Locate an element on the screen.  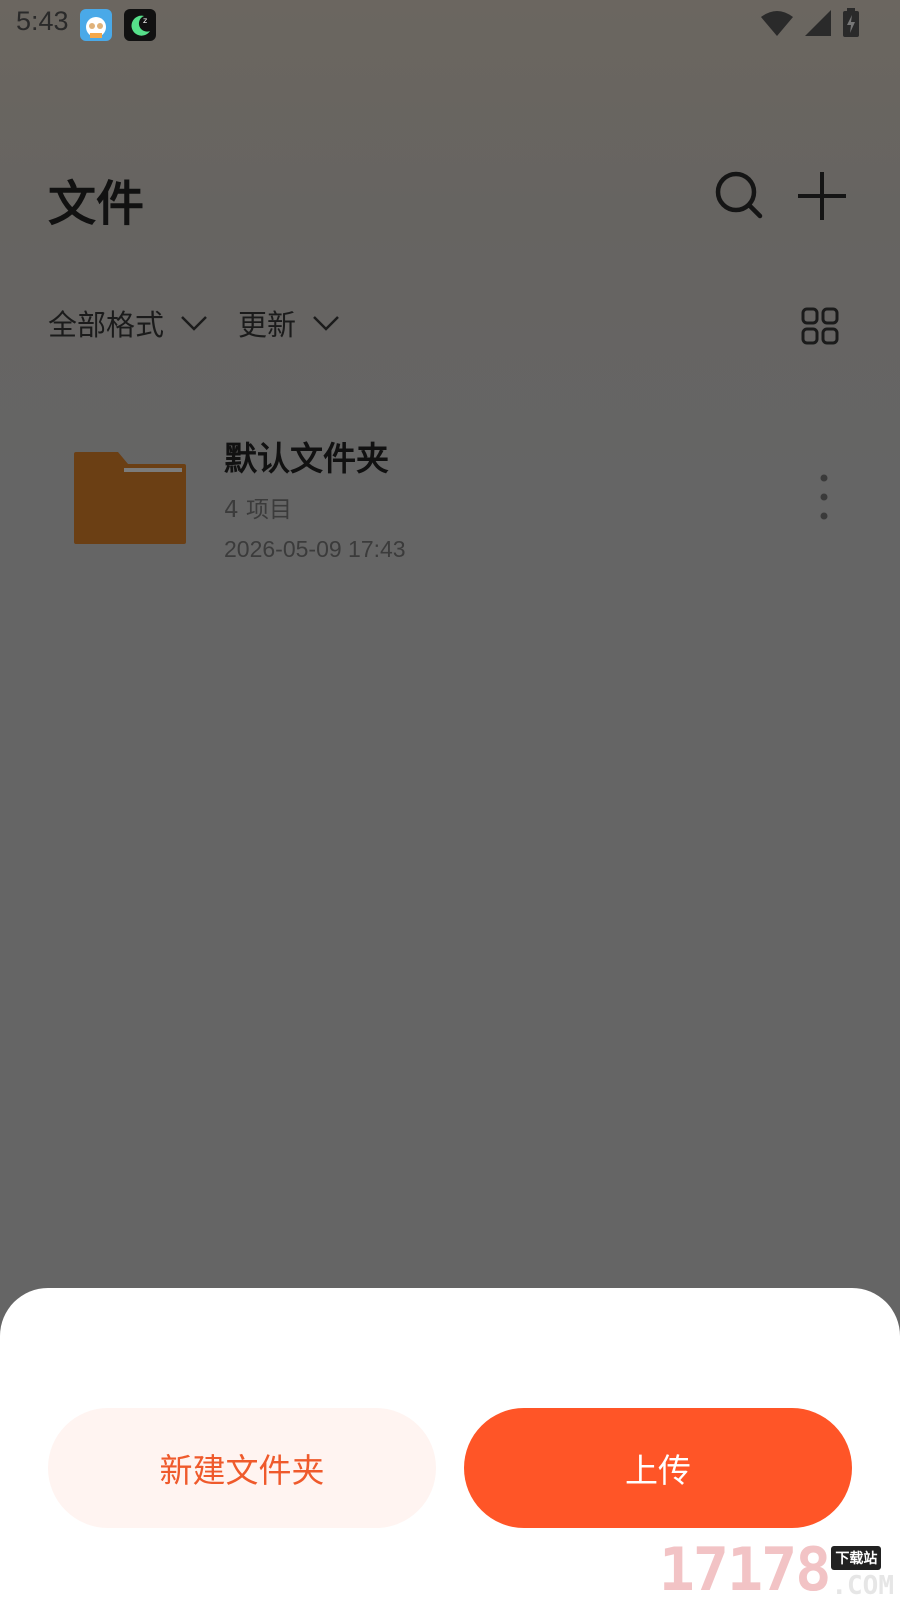
watermark-suffix-group: 下载站 .COM is located at coordinates (862, 1573).